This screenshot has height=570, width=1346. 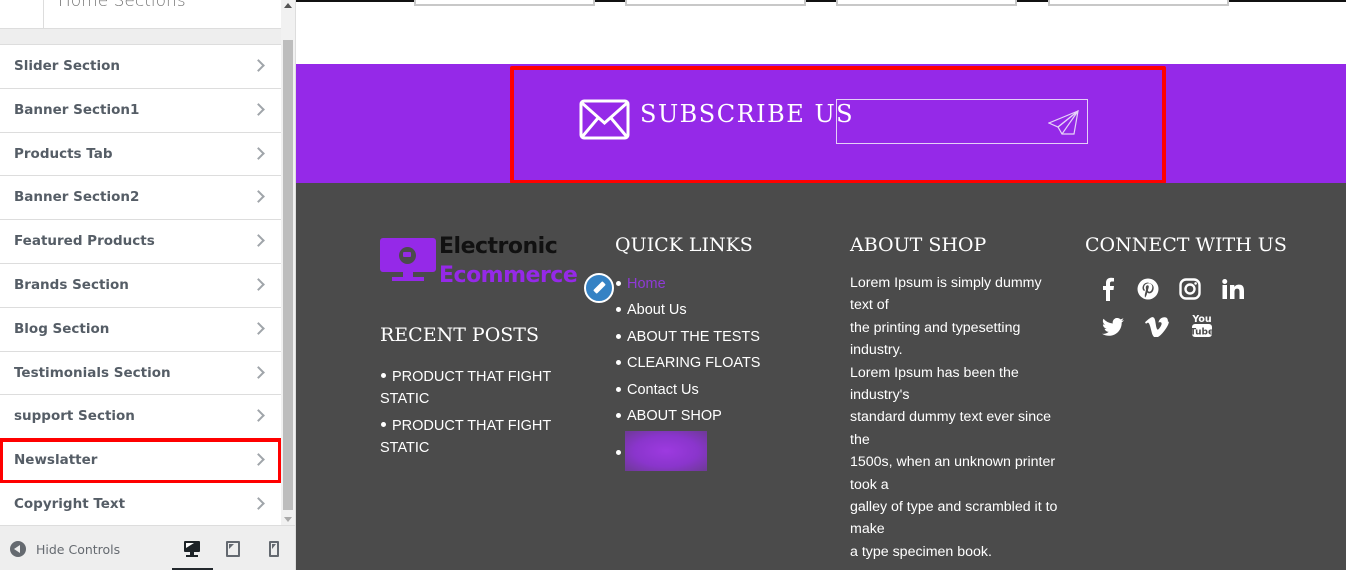 I want to click on about-line: galley of type and scrambled it to make, so click(x=954, y=518).